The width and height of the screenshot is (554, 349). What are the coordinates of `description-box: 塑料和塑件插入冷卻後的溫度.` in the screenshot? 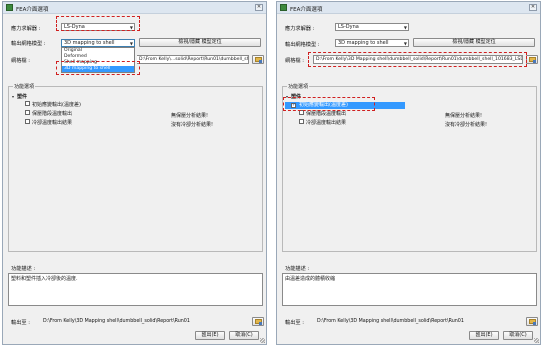 It's located at (135, 289).